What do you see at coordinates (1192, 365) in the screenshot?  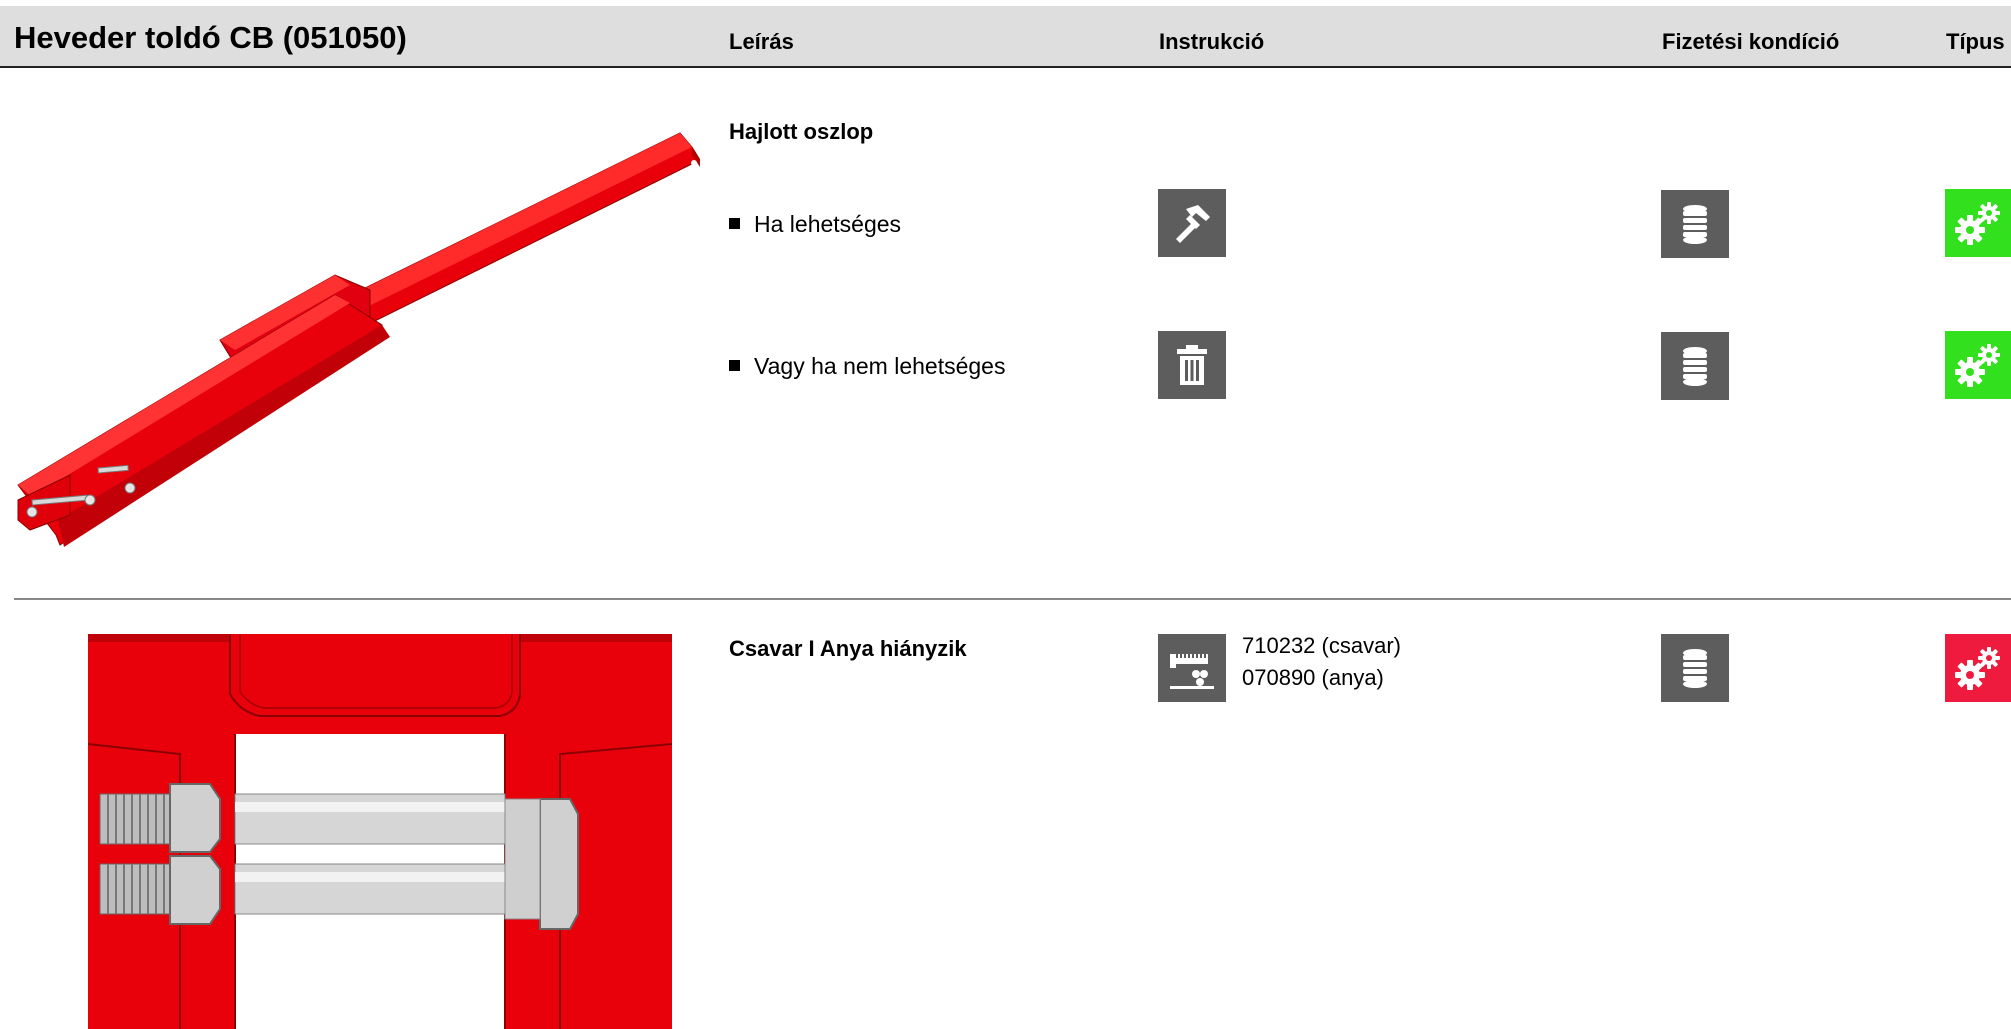 I see `trash-icon` at bounding box center [1192, 365].